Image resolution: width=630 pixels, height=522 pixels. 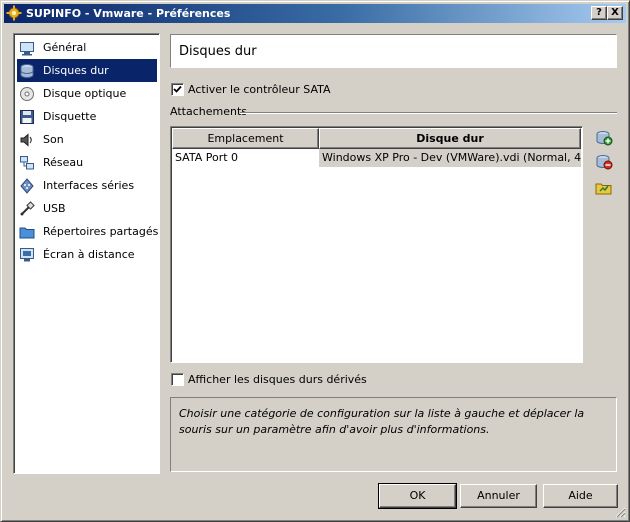 What do you see at coordinates (101, 231) in the screenshot?
I see `sidebar-item-label: Répertoires partagés` at bounding box center [101, 231].